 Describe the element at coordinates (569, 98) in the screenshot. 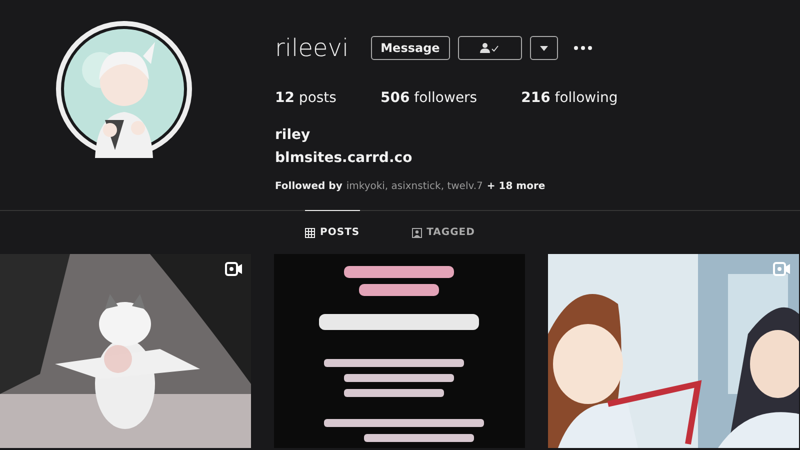

I see `profile-stat: 216 following` at that location.